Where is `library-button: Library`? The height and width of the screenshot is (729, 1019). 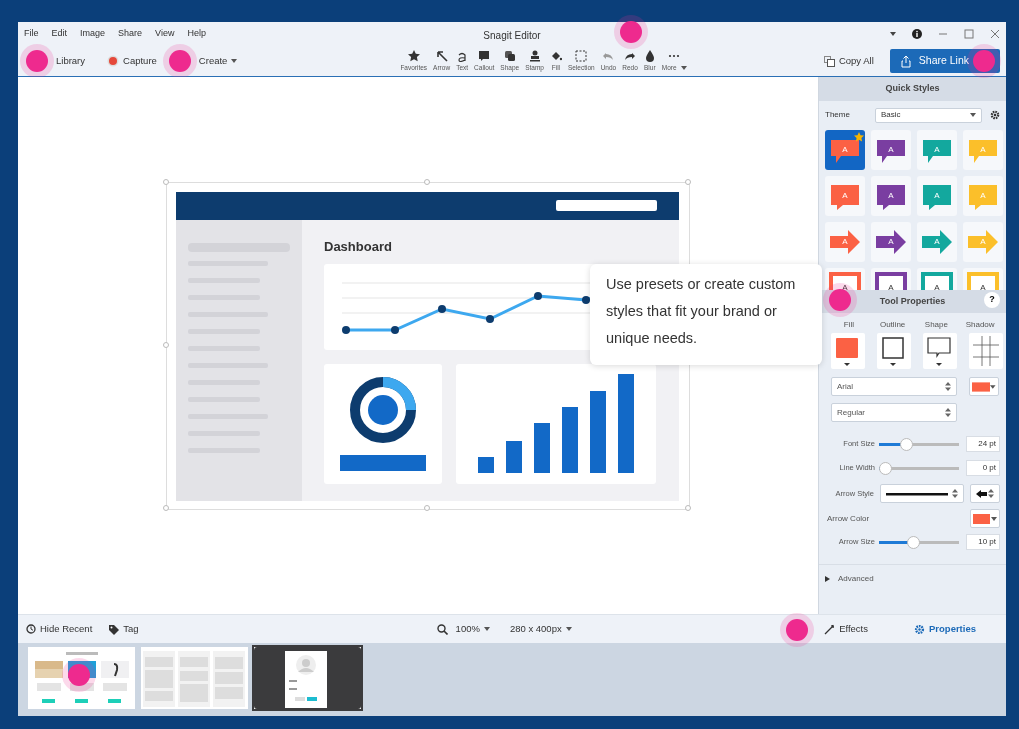 library-button: Library is located at coordinates (71, 61).